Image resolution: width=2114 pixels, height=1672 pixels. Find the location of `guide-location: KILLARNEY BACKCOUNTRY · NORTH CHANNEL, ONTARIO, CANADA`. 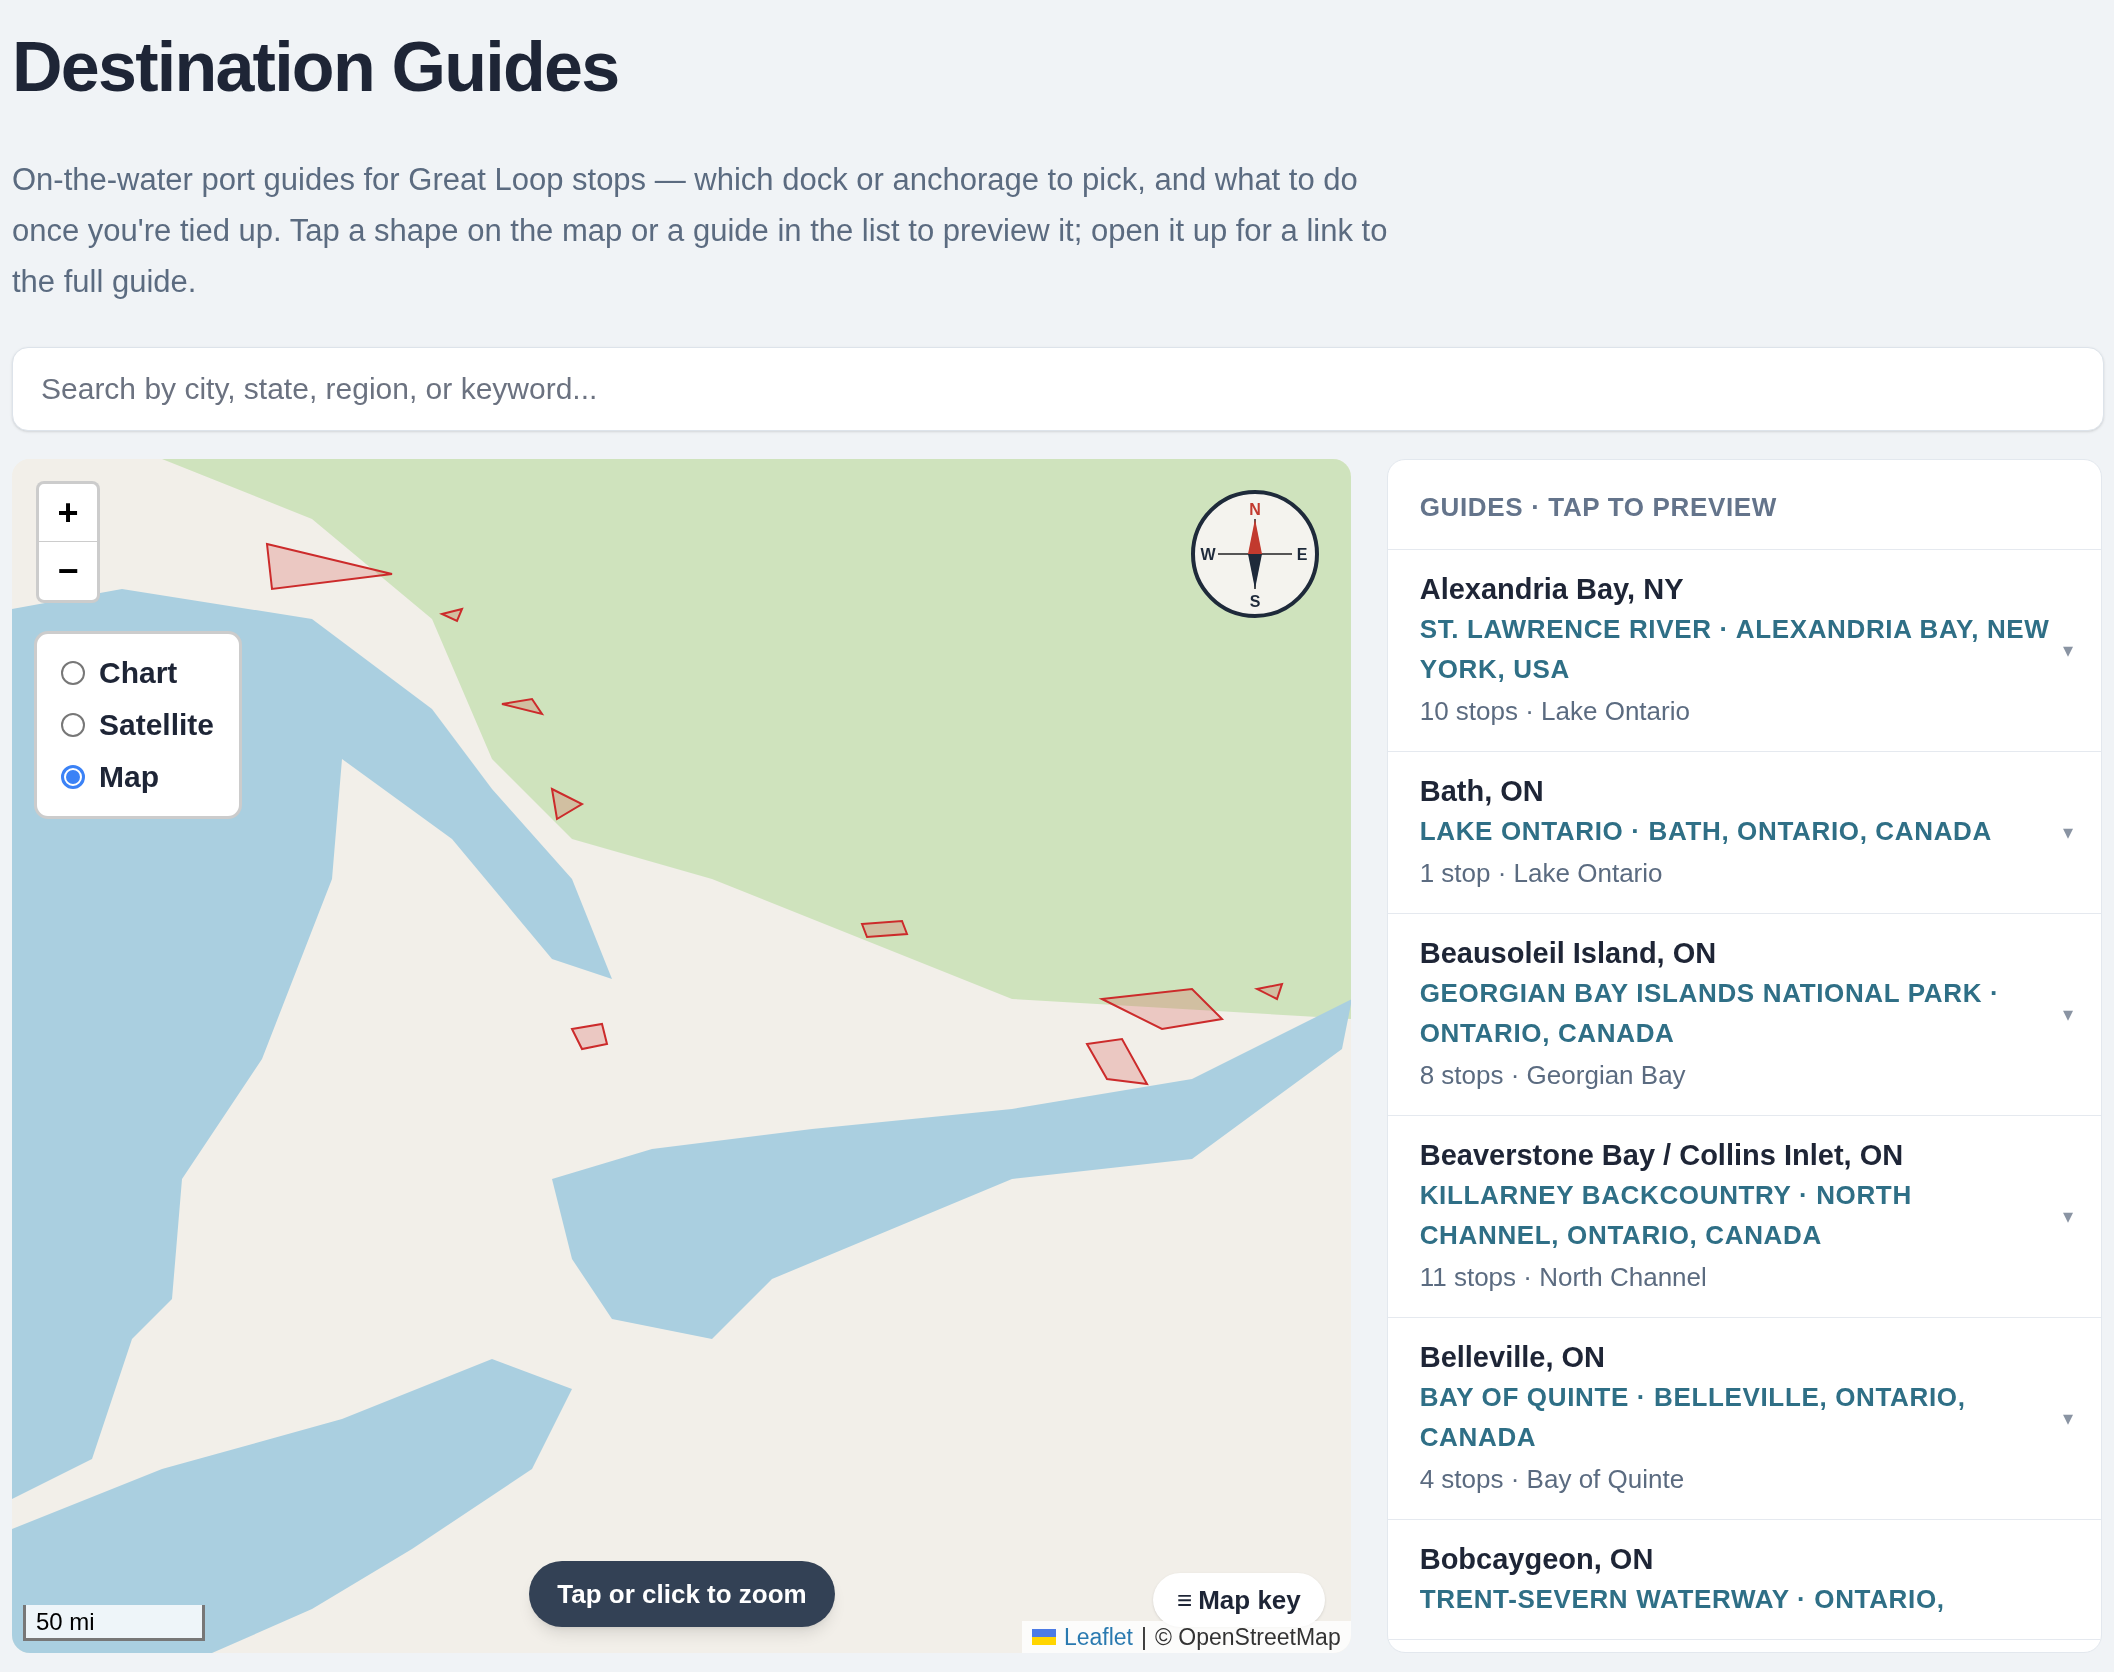

guide-location: KILLARNEY BACKCOUNTRY · NORTH CHANNEL, ONTARIO, CANADA is located at coordinates (1666, 1215).